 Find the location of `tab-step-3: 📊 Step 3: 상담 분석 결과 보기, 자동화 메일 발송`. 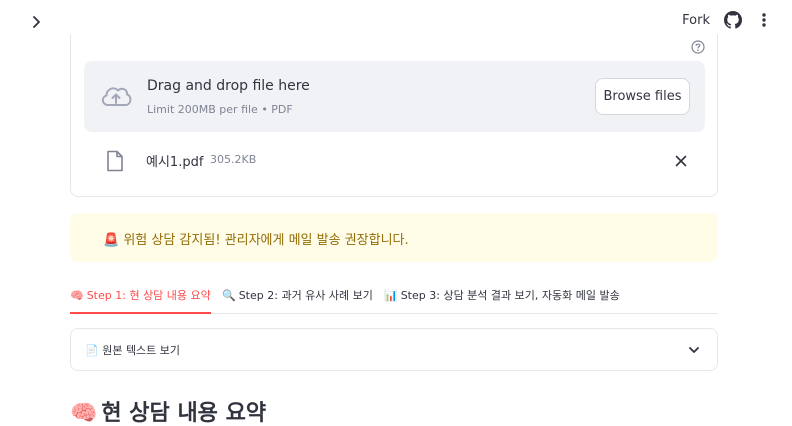

tab-step-3: 📊 Step 3: 상담 분석 결과 보기, 자동화 메일 발송 is located at coordinates (502, 300).